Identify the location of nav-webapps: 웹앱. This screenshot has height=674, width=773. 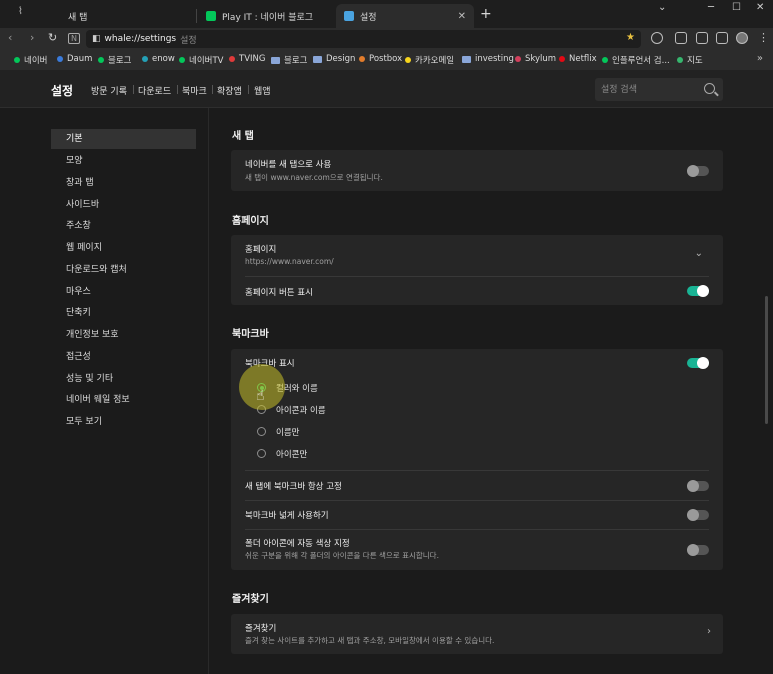
(262, 90).